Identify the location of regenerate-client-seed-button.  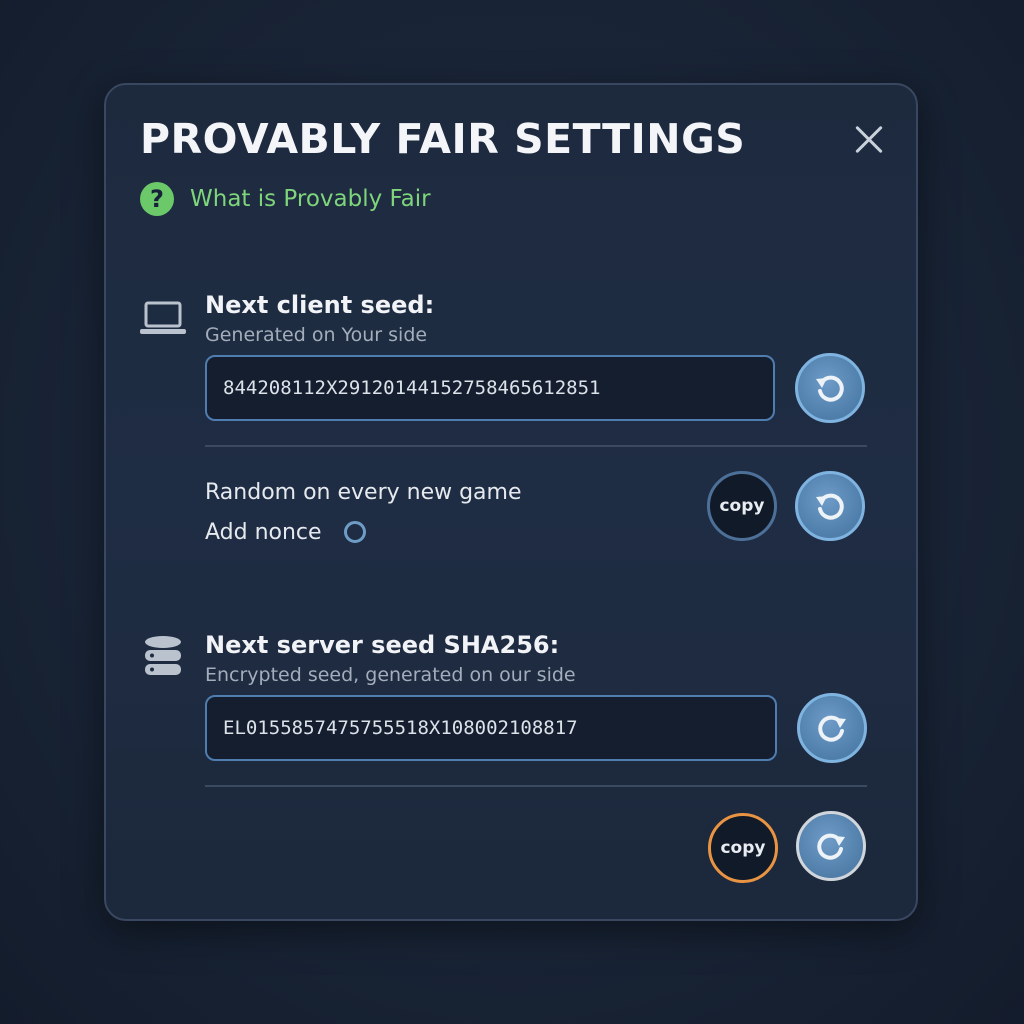
(830, 388).